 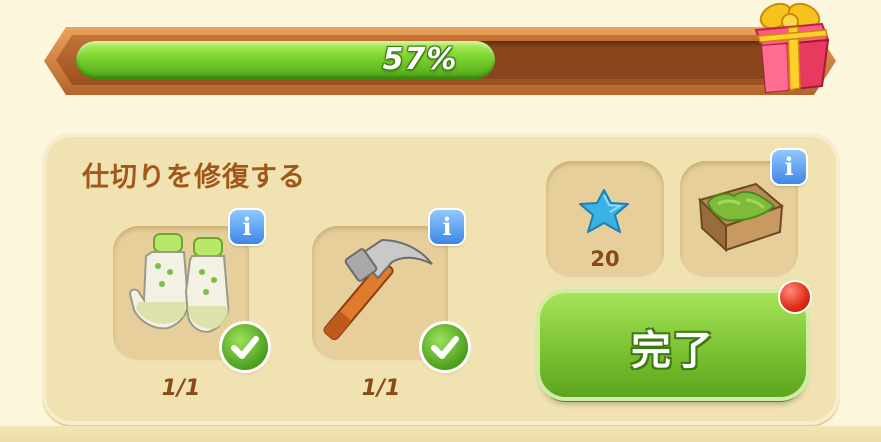 I want to click on gloves-info-button: i, so click(x=247, y=227).